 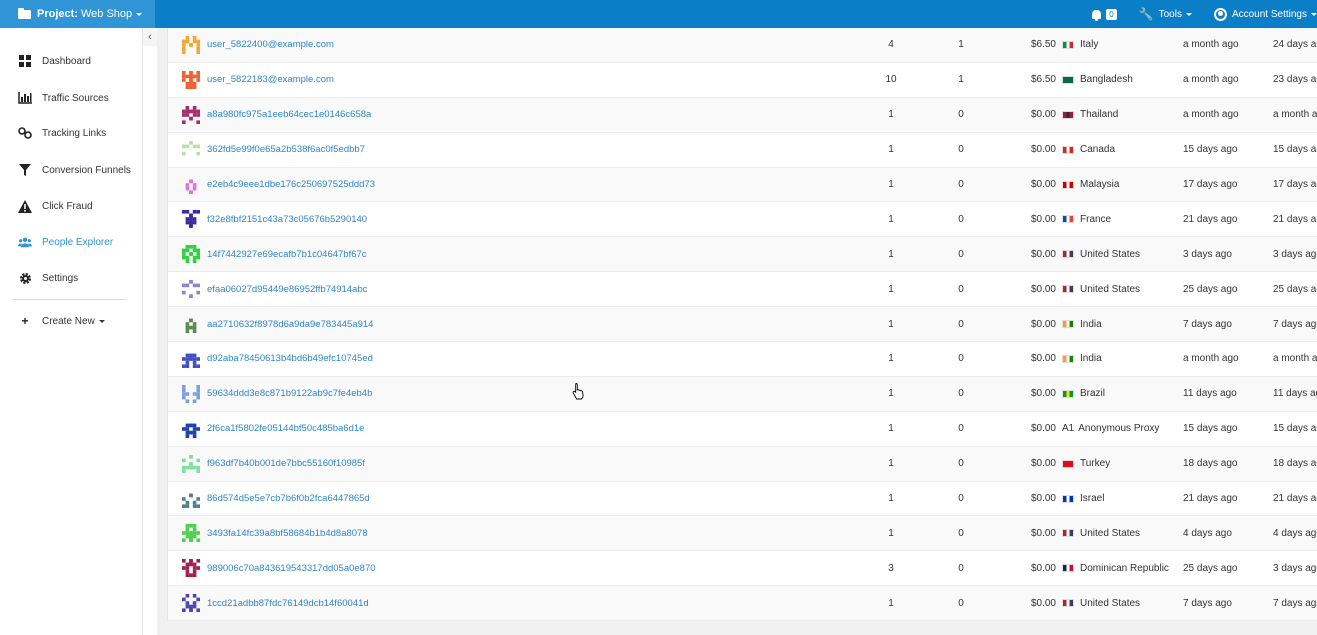 What do you see at coordinates (1096, 219) in the screenshot?
I see `country-name: France` at bounding box center [1096, 219].